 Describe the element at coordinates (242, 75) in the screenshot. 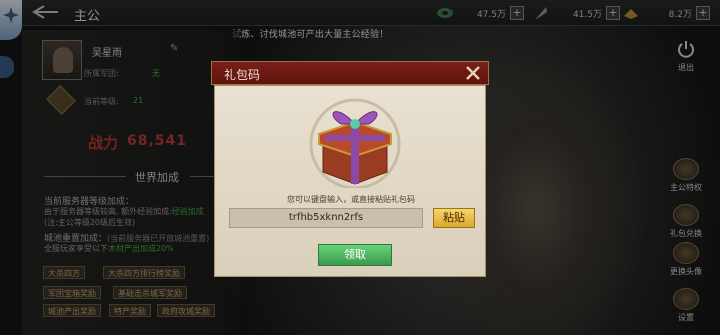

I see `dialog-title: 礼包码` at that location.